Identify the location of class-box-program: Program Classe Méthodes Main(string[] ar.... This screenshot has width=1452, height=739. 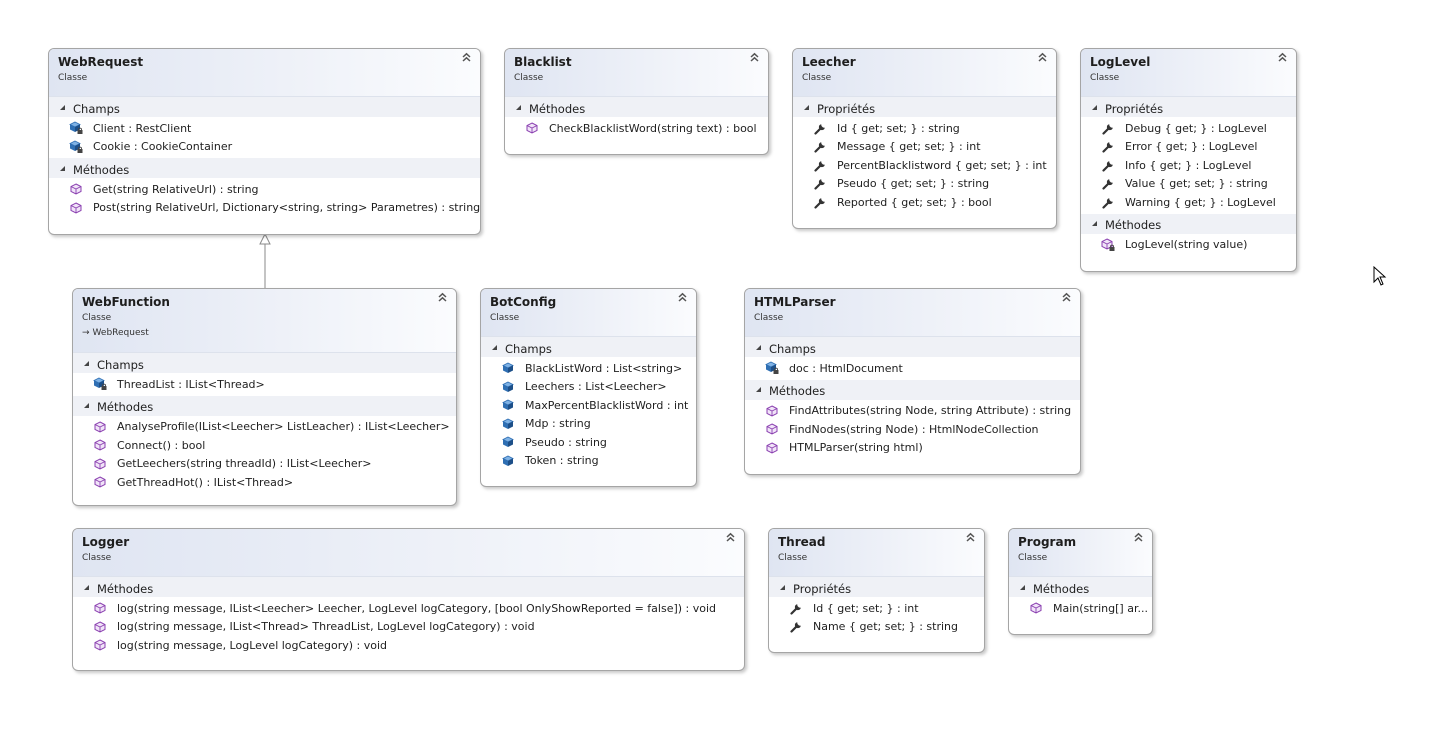
(1080, 581).